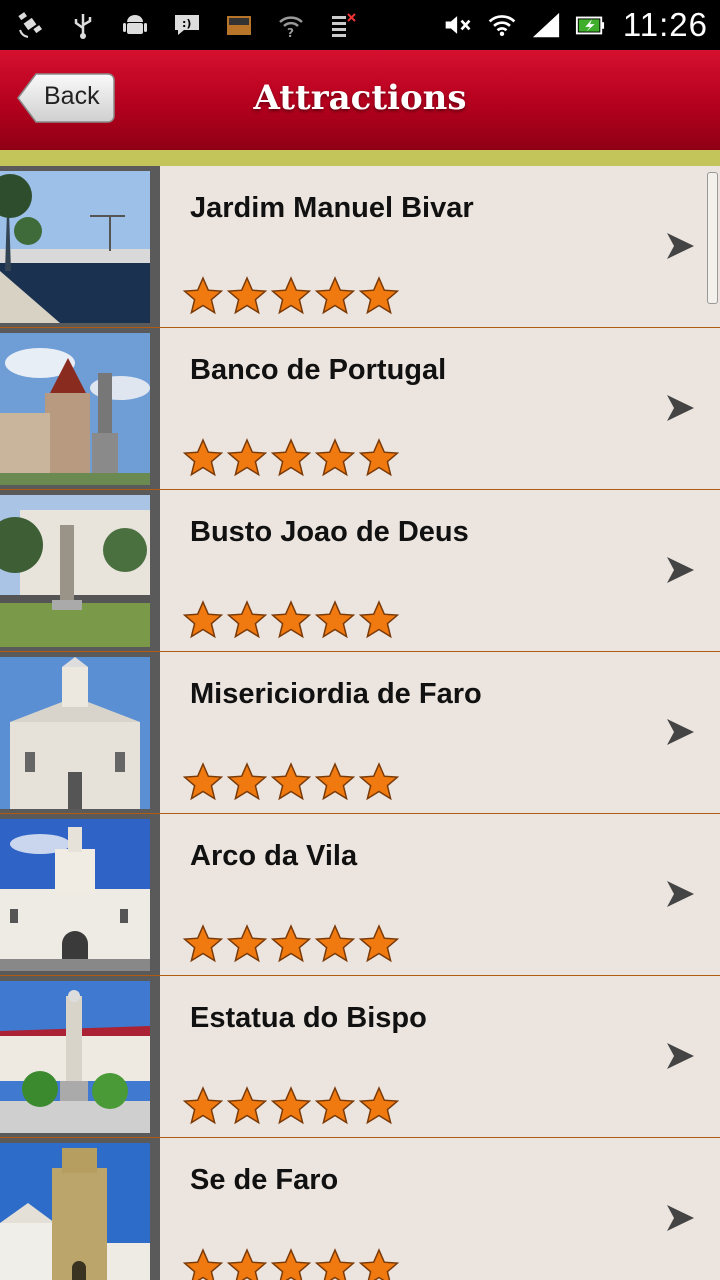 This screenshot has height=1280, width=720. What do you see at coordinates (360, 25) in the screenshot?
I see `status-bar: :) ? 11:26` at bounding box center [360, 25].